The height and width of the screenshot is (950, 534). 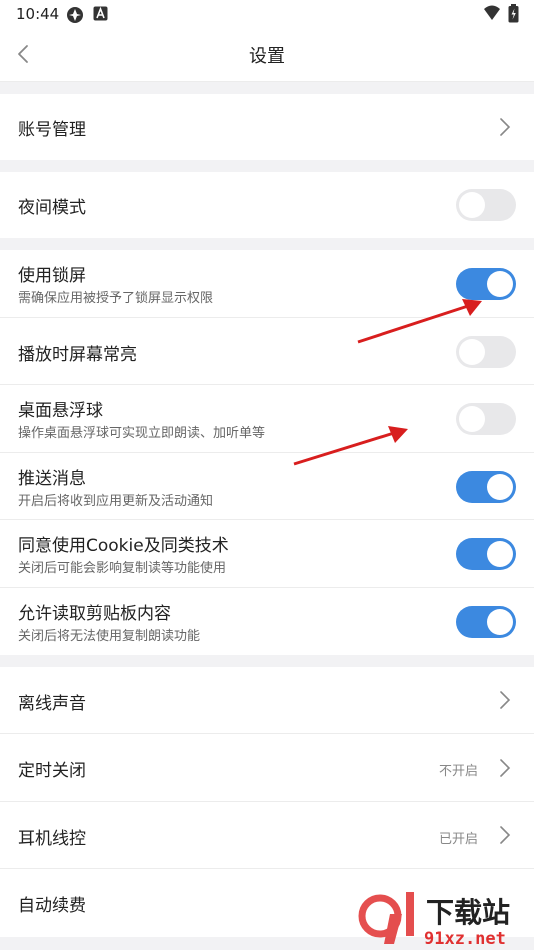 I want to click on site-watermark-logo: 下载站 91xz.net, so click(x=434, y=920).